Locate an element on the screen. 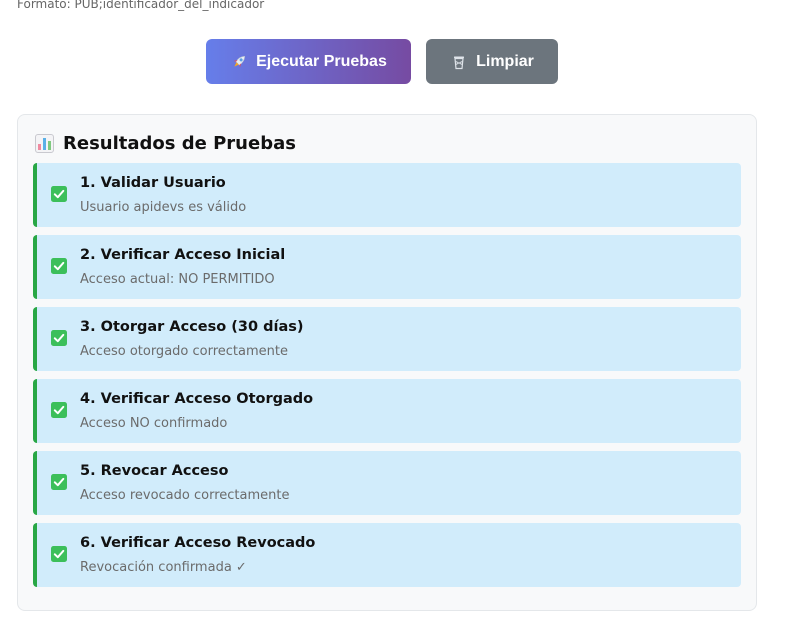 The height and width of the screenshot is (631, 787). result-title: 2. Verificar Acceso Inicial is located at coordinates (183, 255).